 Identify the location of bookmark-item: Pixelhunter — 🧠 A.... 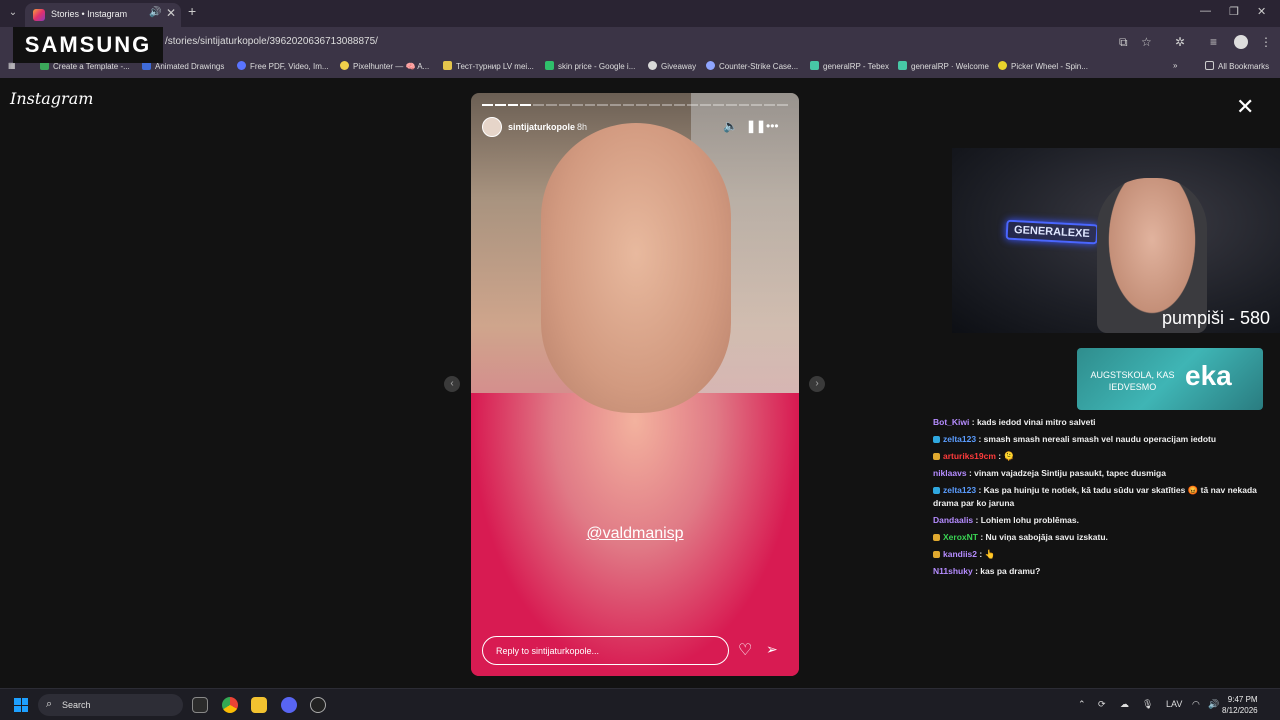
(384, 66).